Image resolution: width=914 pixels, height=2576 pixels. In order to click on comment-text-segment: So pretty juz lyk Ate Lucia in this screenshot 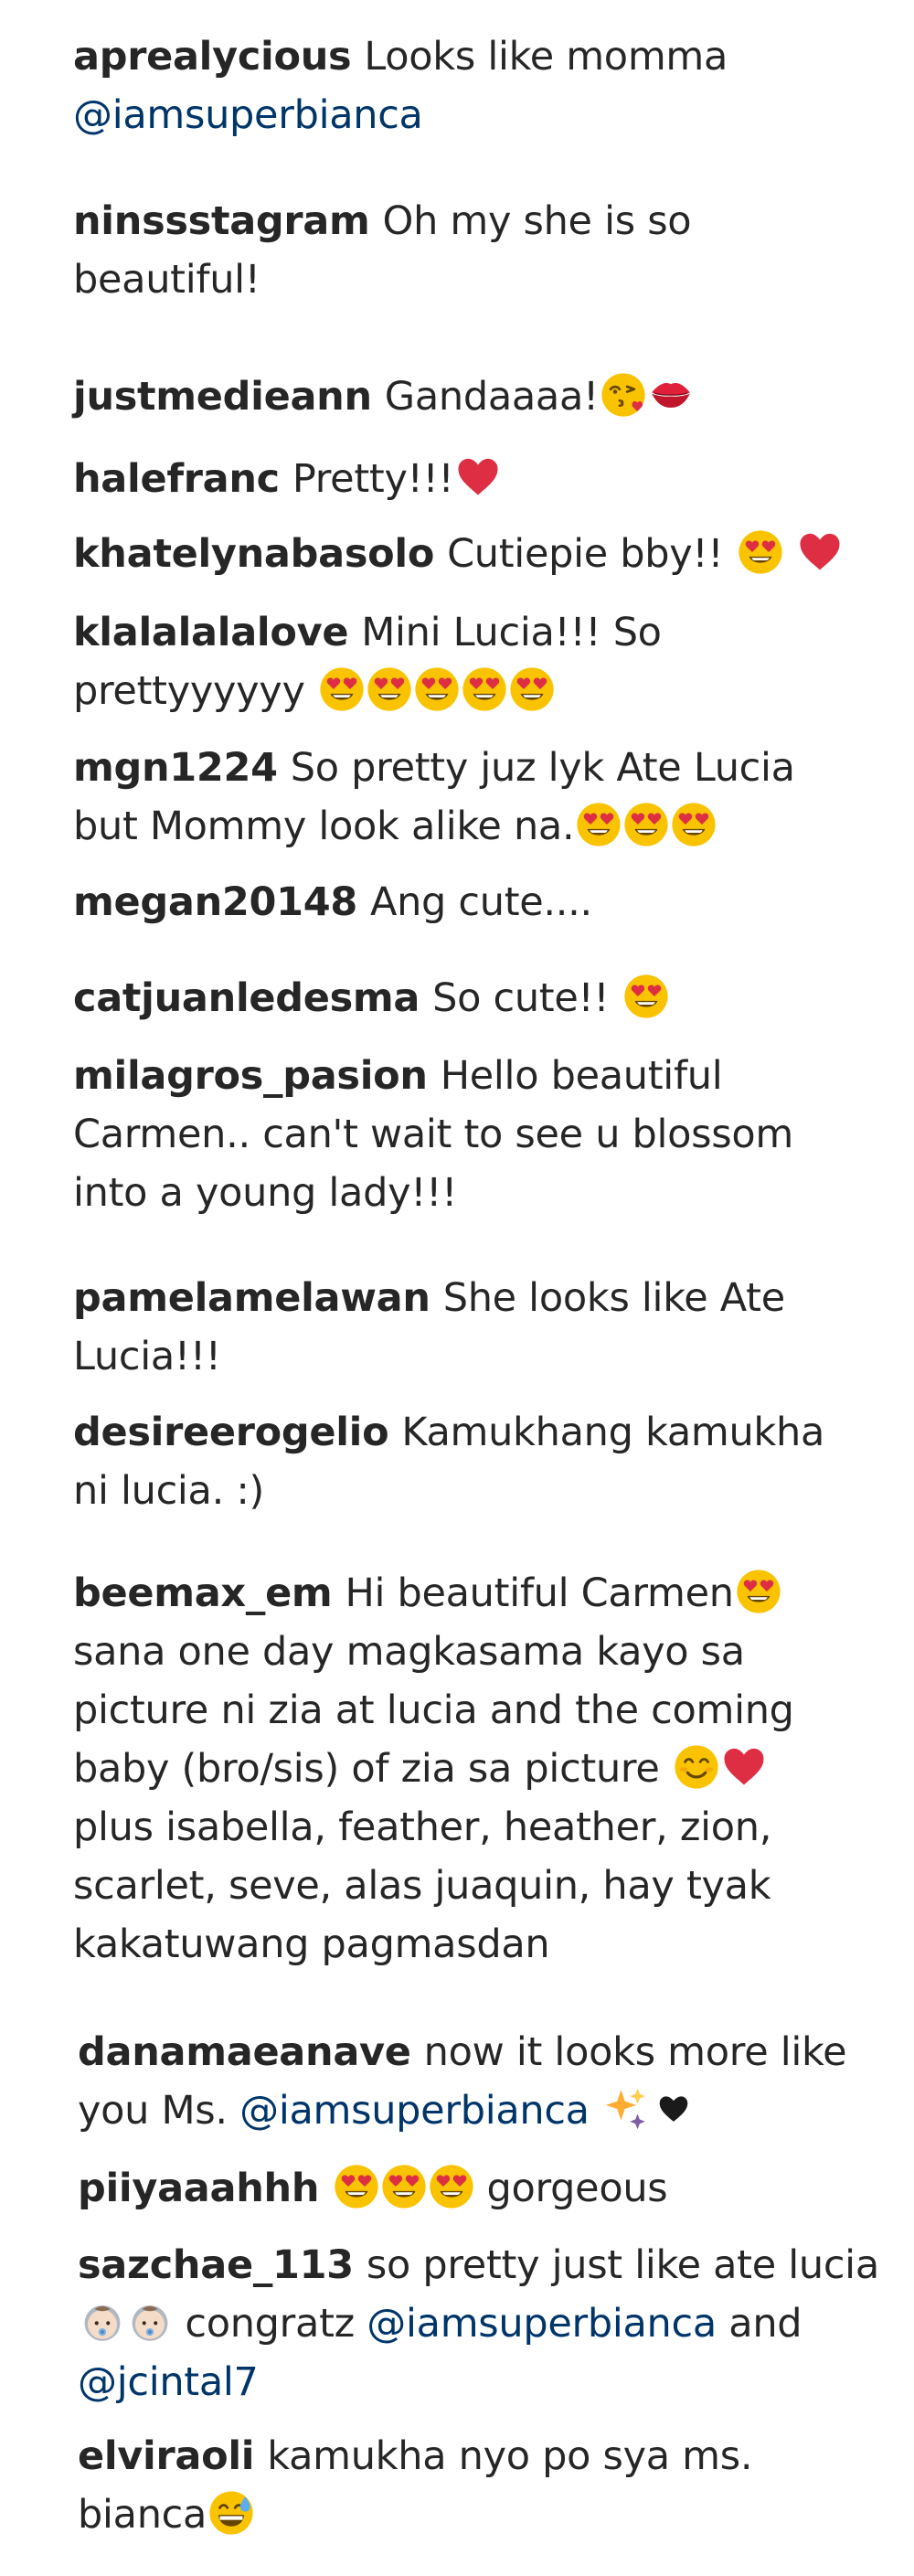, I will do `click(542, 768)`.